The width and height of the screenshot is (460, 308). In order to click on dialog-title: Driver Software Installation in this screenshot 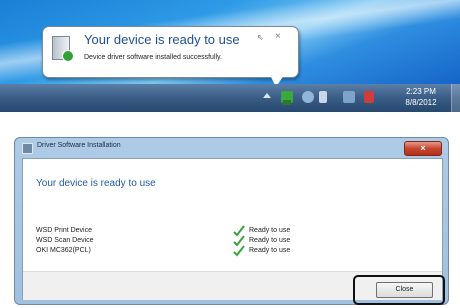, I will do `click(79, 145)`.